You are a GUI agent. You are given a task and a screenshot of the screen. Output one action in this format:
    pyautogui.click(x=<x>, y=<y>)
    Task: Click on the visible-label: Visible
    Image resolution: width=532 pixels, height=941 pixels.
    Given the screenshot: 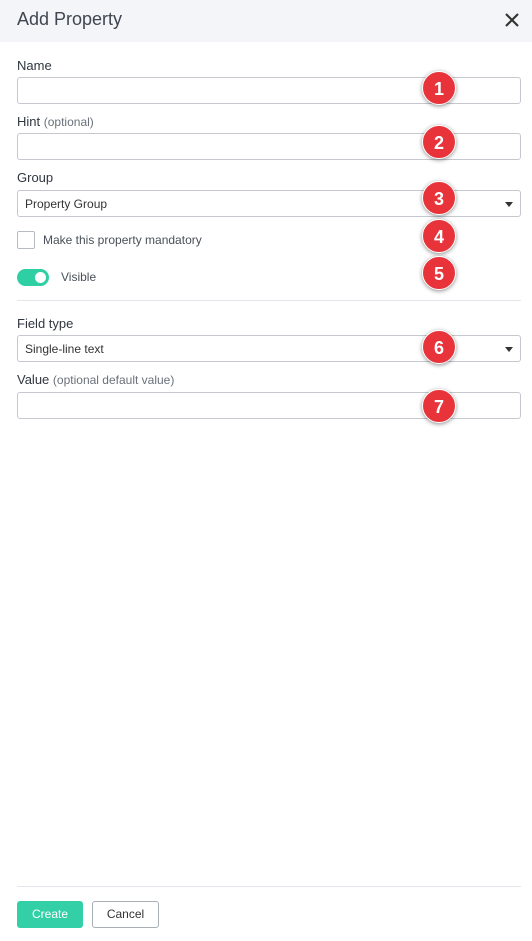 What is the action you would take?
    pyautogui.click(x=79, y=277)
    